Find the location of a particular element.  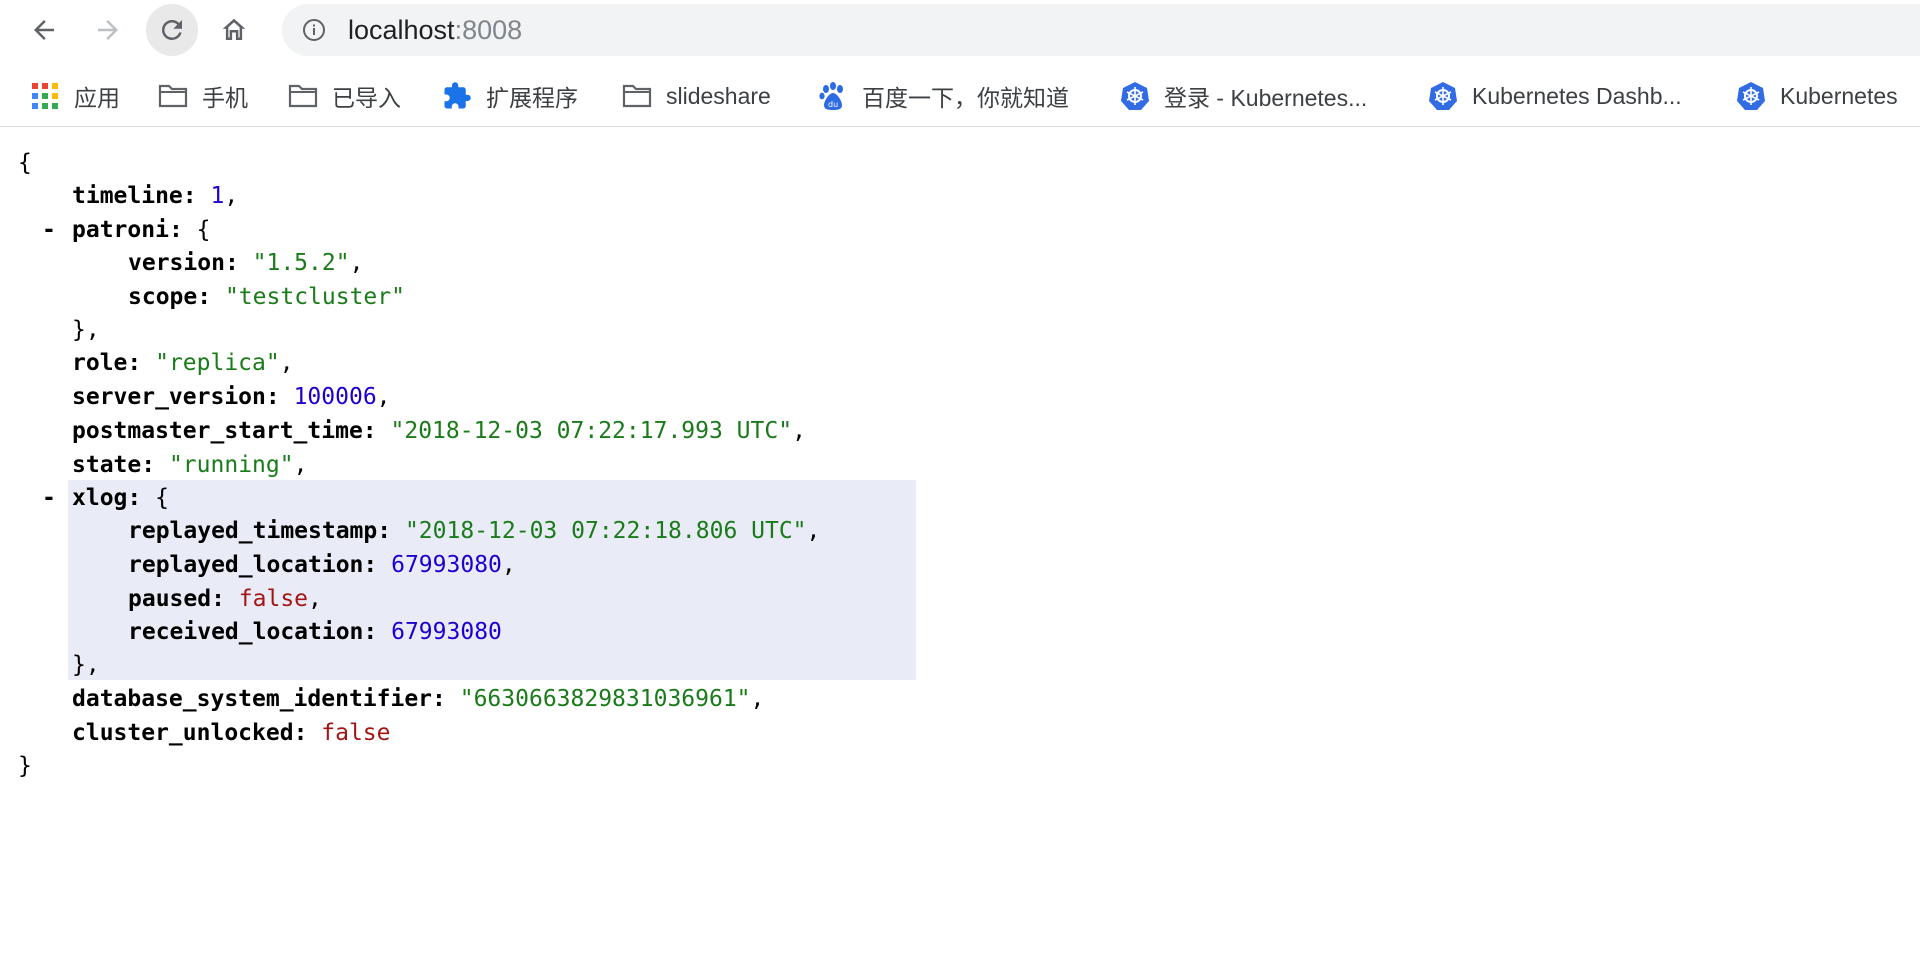

bookmark-folder-imported: 已导入 is located at coordinates (344, 96).